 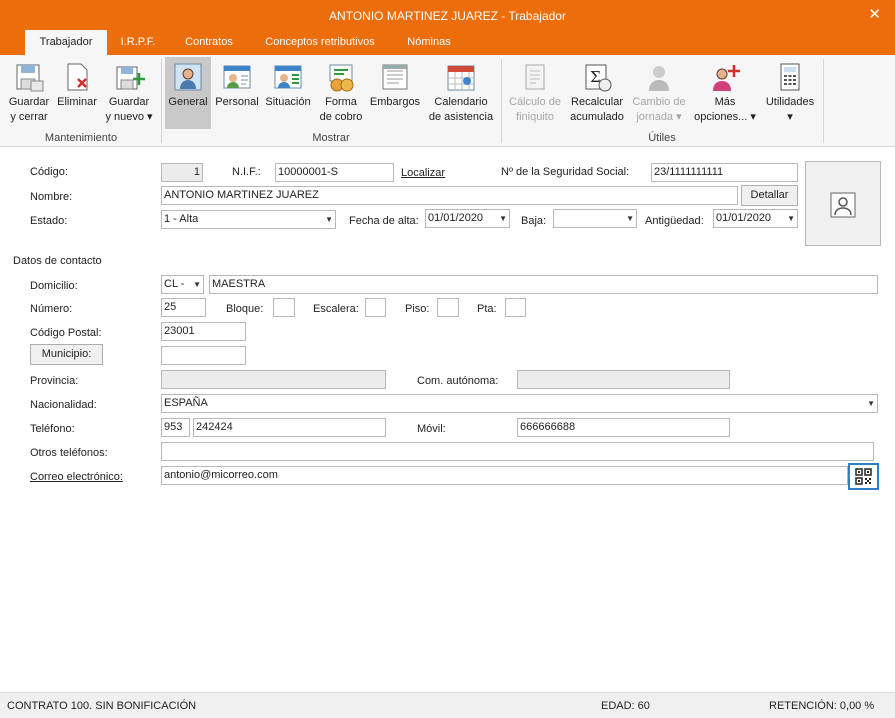 What do you see at coordinates (461, 78) in the screenshot?
I see `calendar-icon` at bounding box center [461, 78].